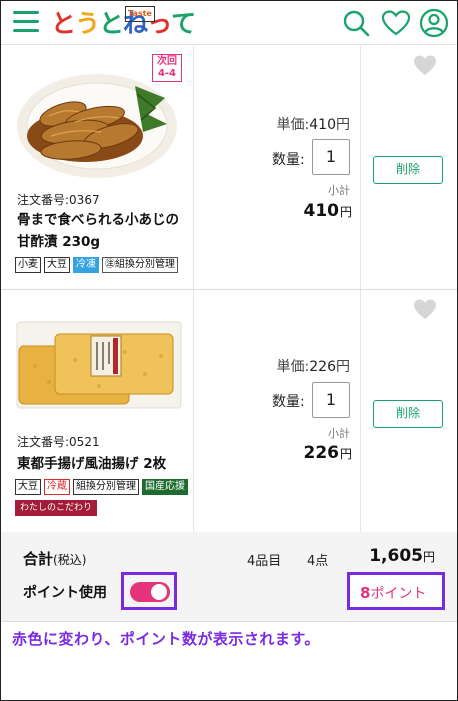  I want to click on total-label: 合計(税込), so click(54, 558).